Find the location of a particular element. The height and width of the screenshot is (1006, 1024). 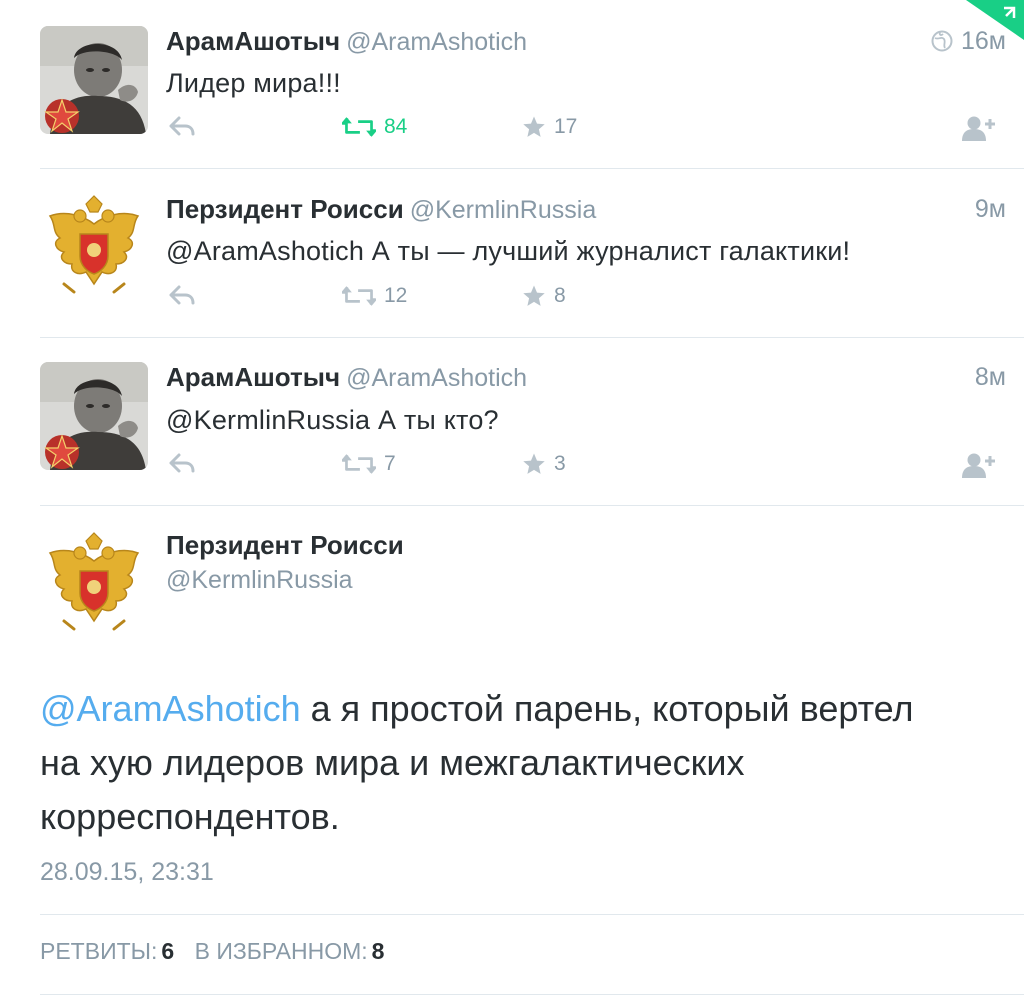

tweet-author-handle: @KermlinRussia is located at coordinates (503, 210).